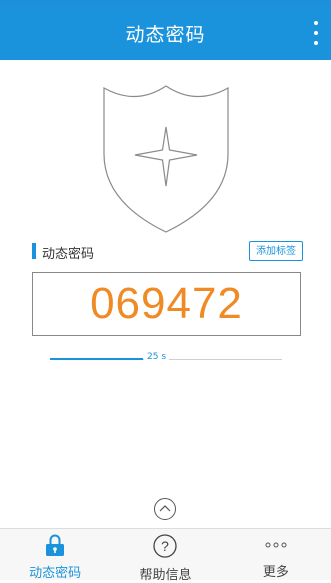 The image size is (331, 583). What do you see at coordinates (166, 159) in the screenshot?
I see `shield-icon` at bounding box center [166, 159].